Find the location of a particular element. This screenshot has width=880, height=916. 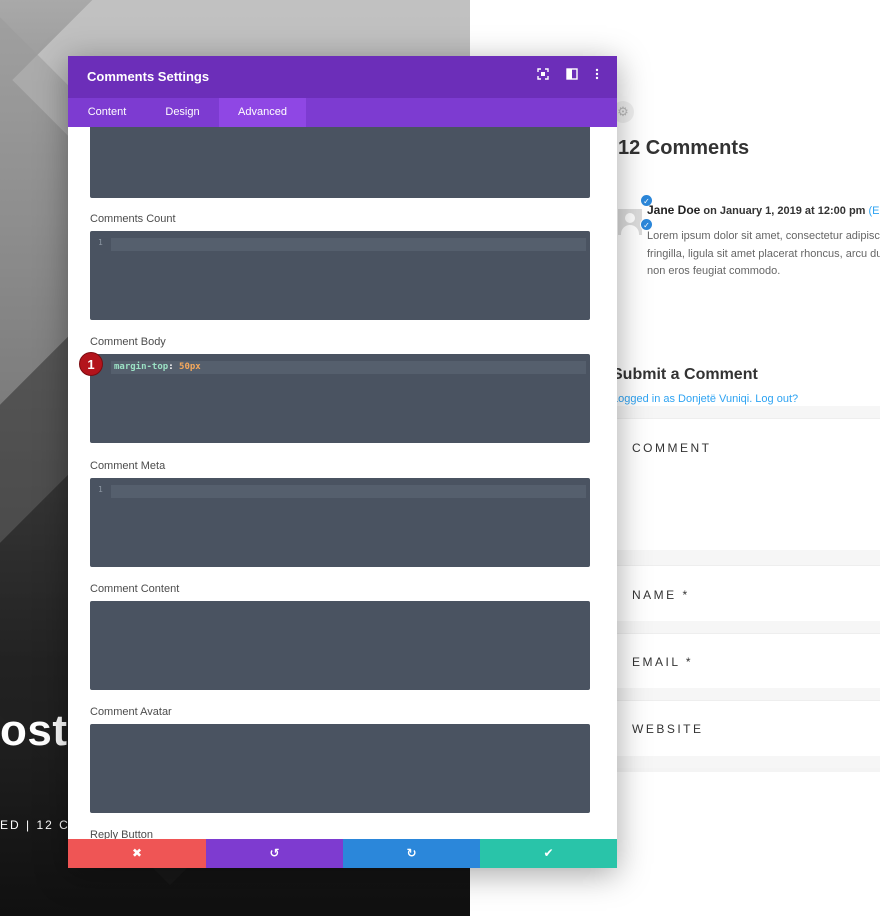

comment-field-label: COMMENT is located at coordinates (672, 448).